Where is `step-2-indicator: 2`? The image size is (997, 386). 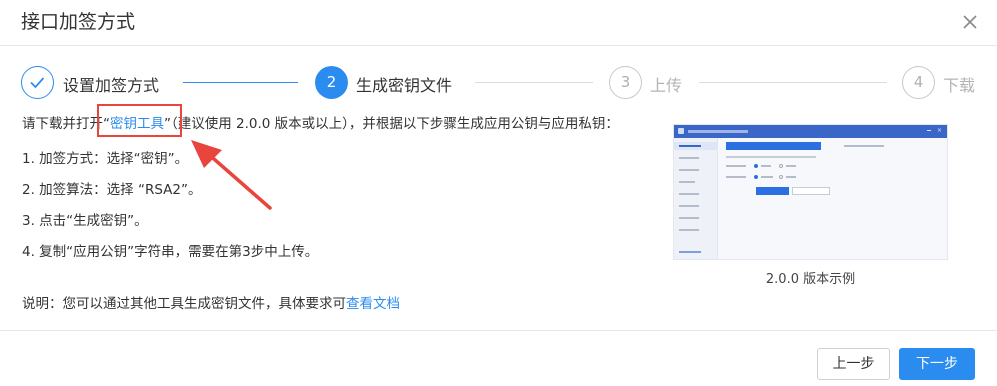
step-2-indicator: 2 is located at coordinates (331, 82).